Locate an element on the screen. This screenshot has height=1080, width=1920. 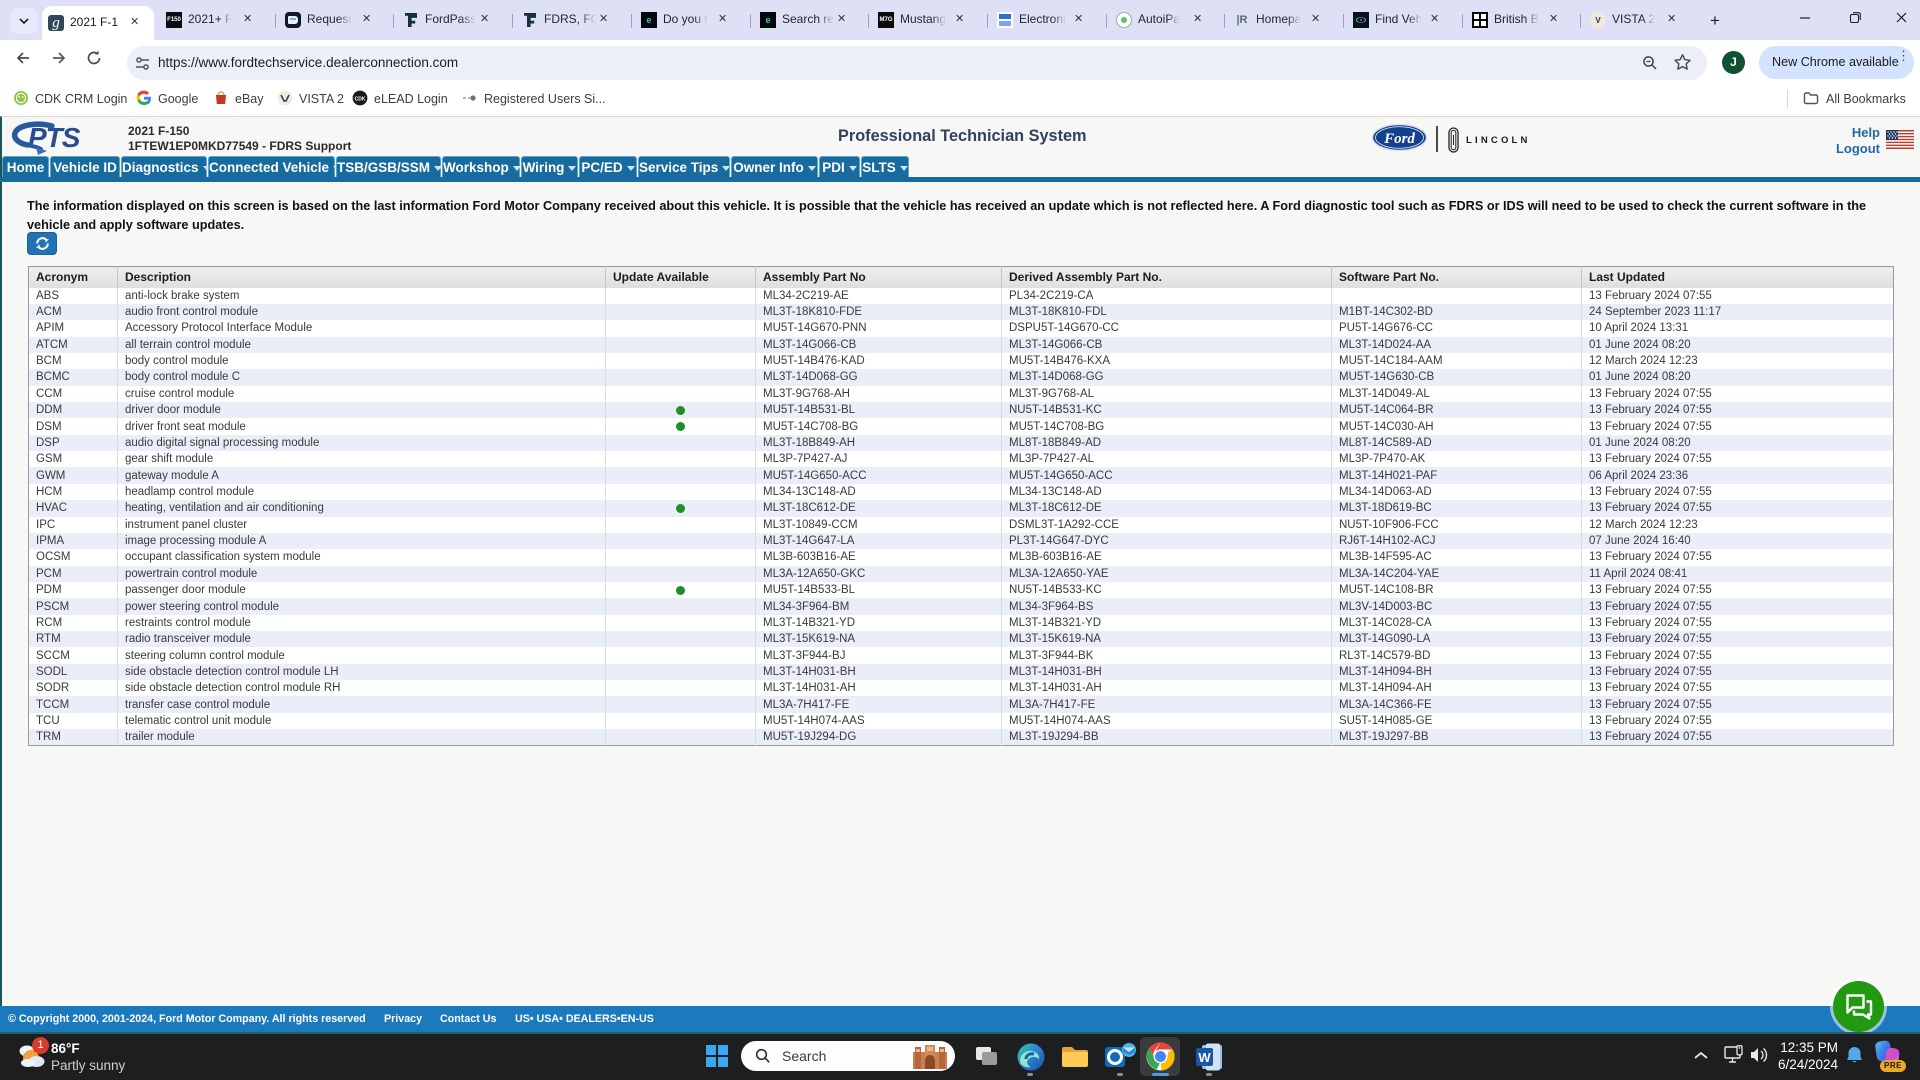
svg-text: W is located at coordinates (1204, 1057).